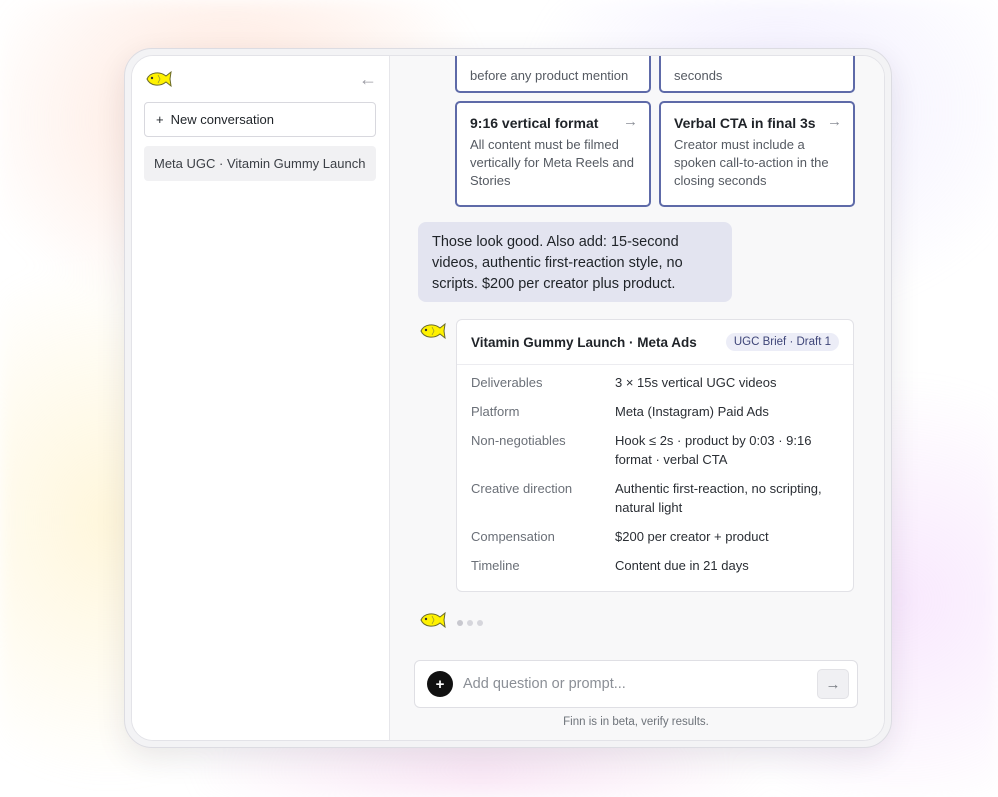 The image size is (998, 797). Describe the element at coordinates (745, 123) in the screenshot. I see `card-title: Verbal CTA in final 3s` at that location.